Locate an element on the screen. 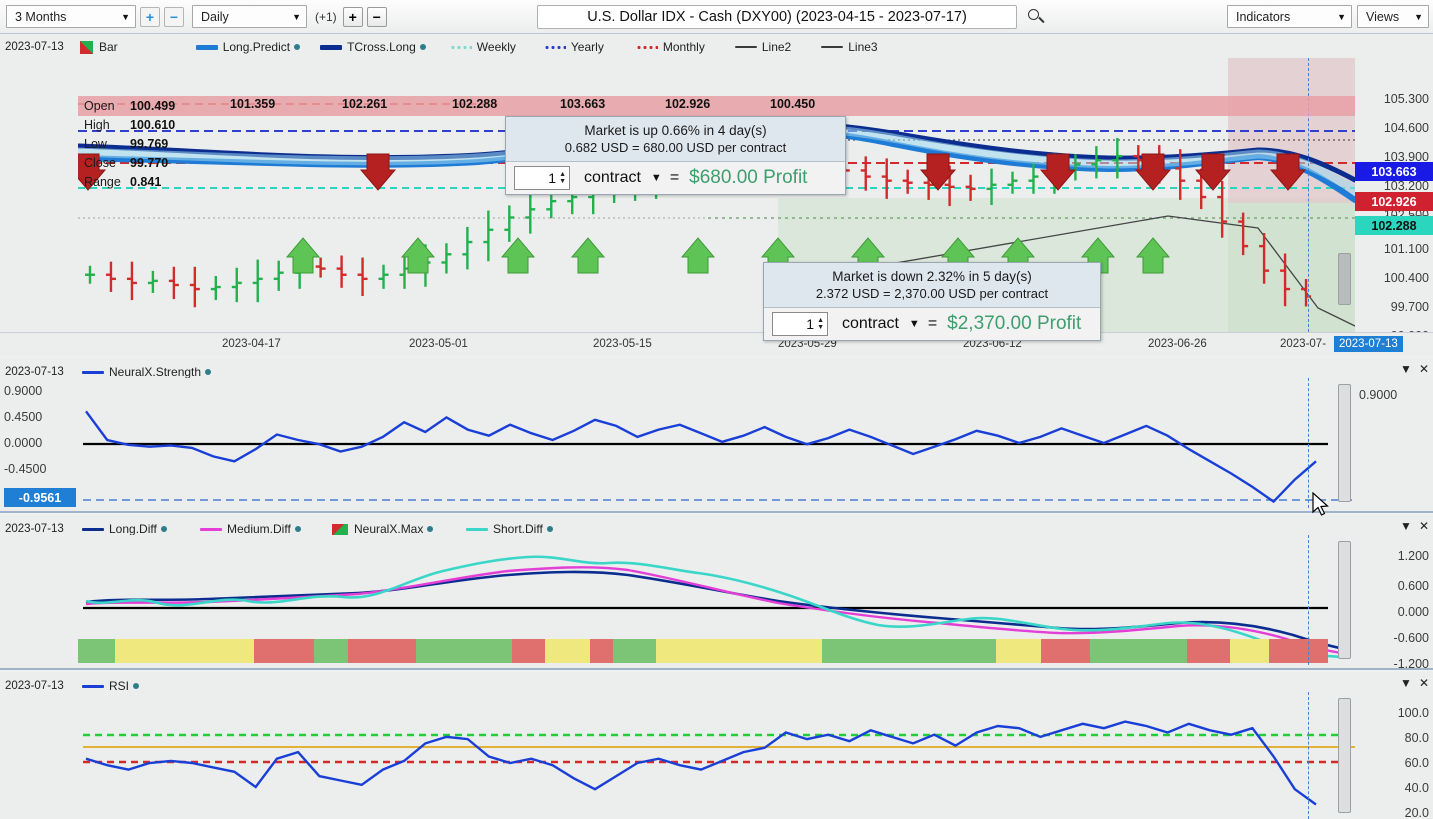  legend-item-long-diff: Long.Diff is located at coordinates (141, 529).